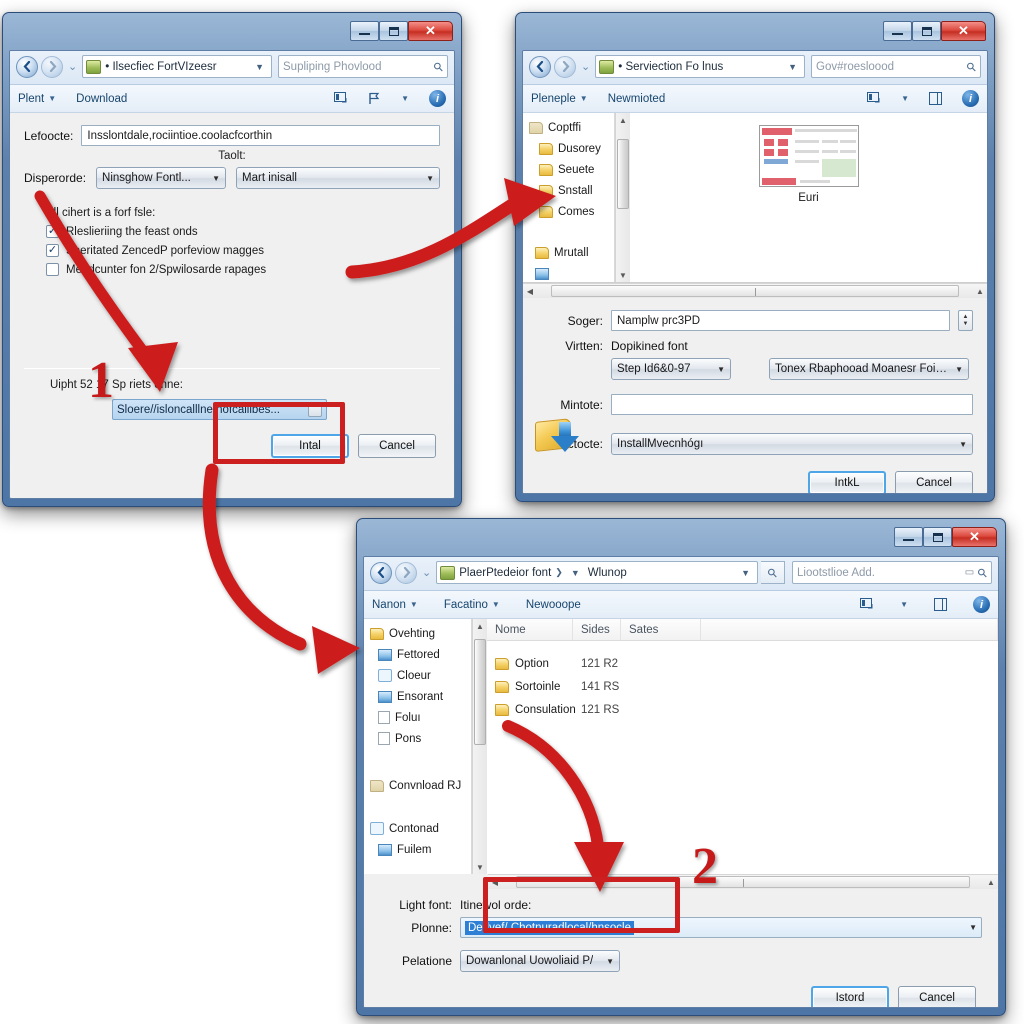 This screenshot has height=1024, width=1024. I want to click on help-icon: i, so click(981, 604).